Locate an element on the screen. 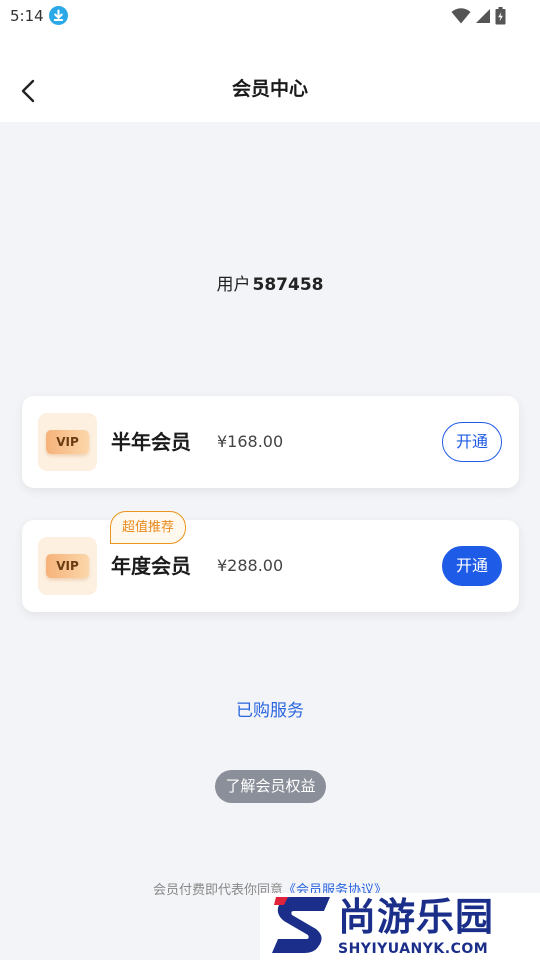 The width and height of the screenshot is (540, 960). user-info: 用户 587458 is located at coordinates (270, 285).